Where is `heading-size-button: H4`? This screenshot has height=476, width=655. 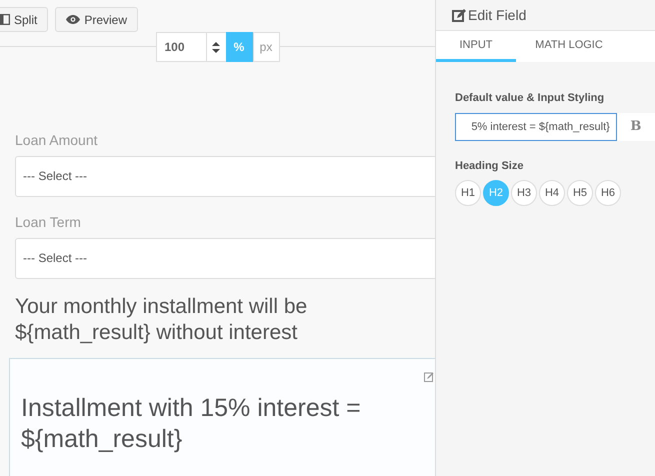
heading-size-button: H4 is located at coordinates (552, 193).